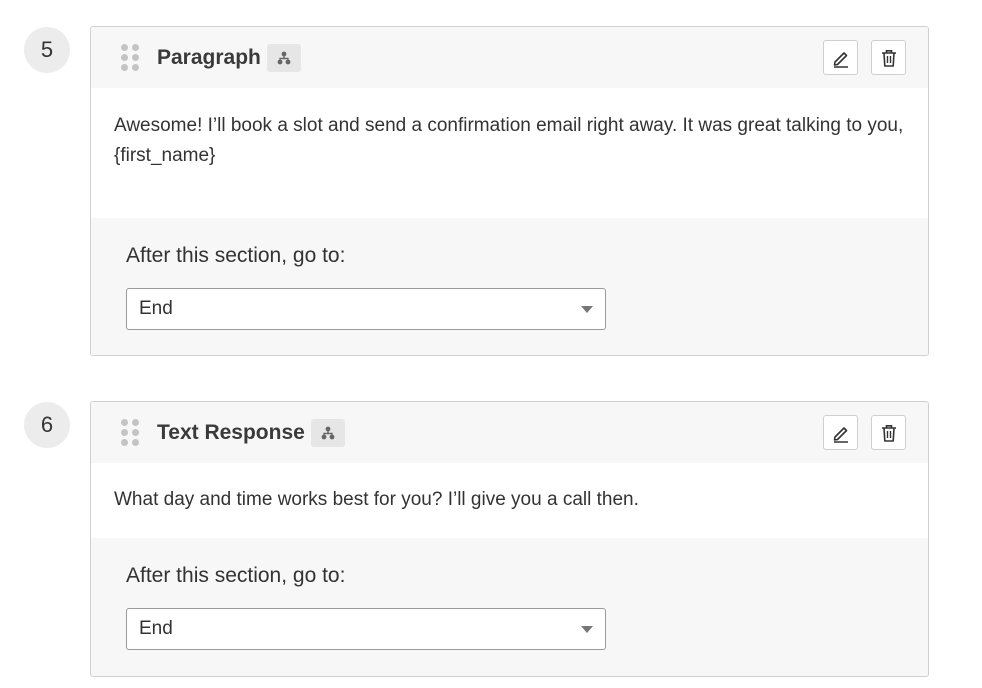 The height and width of the screenshot is (688, 982). Describe the element at coordinates (47, 50) in the screenshot. I see `step-number-badge: 5` at that location.